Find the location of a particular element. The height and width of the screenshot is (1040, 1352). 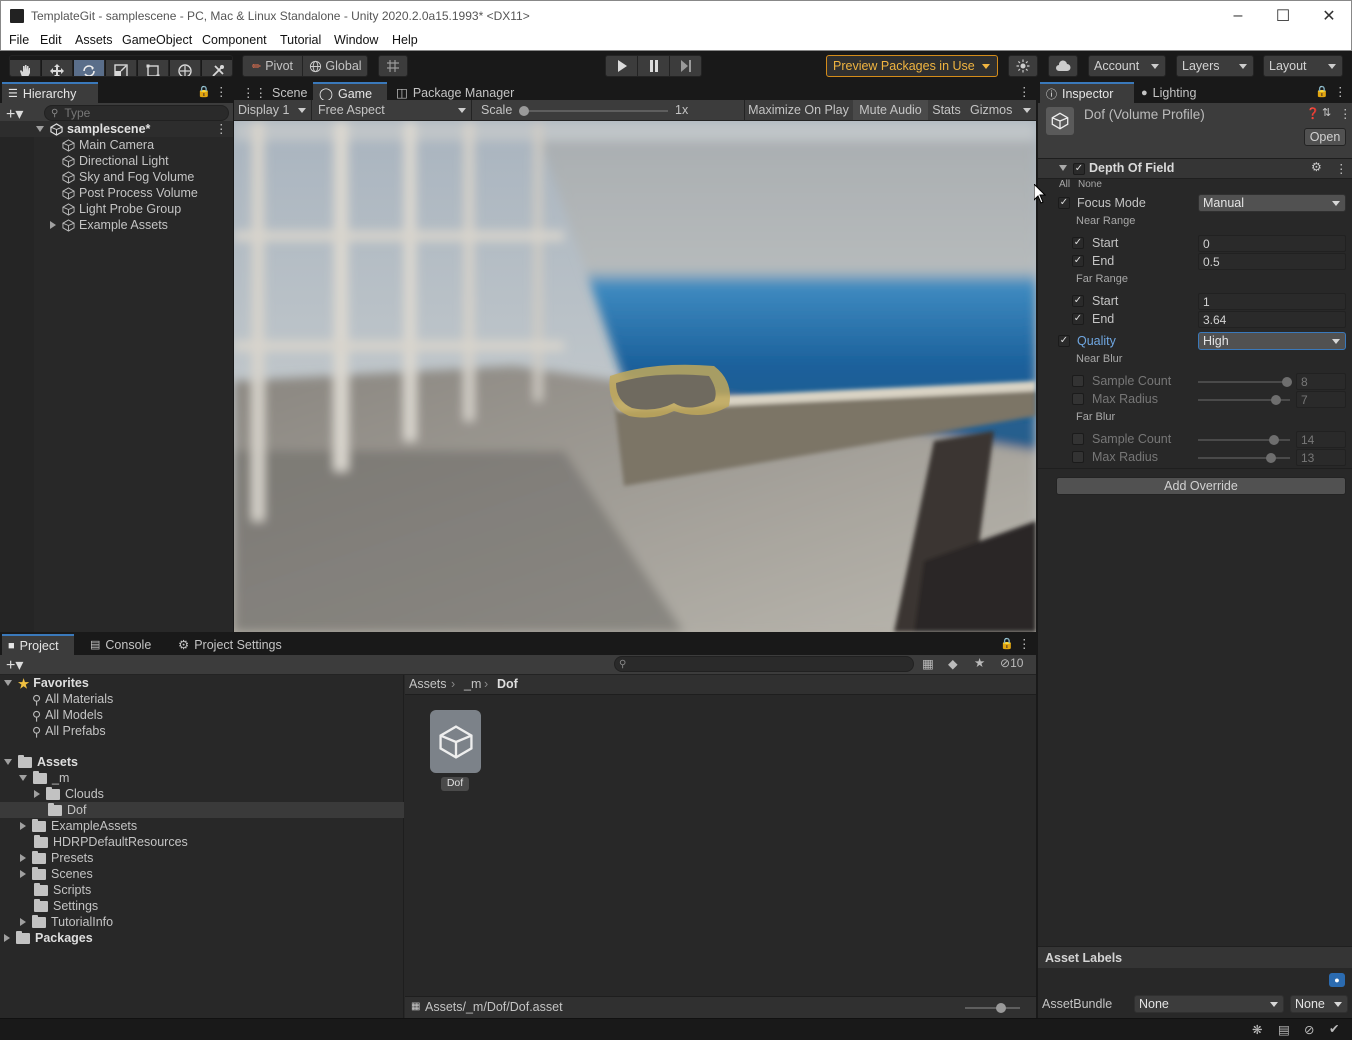

component-menu-icon: ⋮ is located at coordinates (1341, 168).